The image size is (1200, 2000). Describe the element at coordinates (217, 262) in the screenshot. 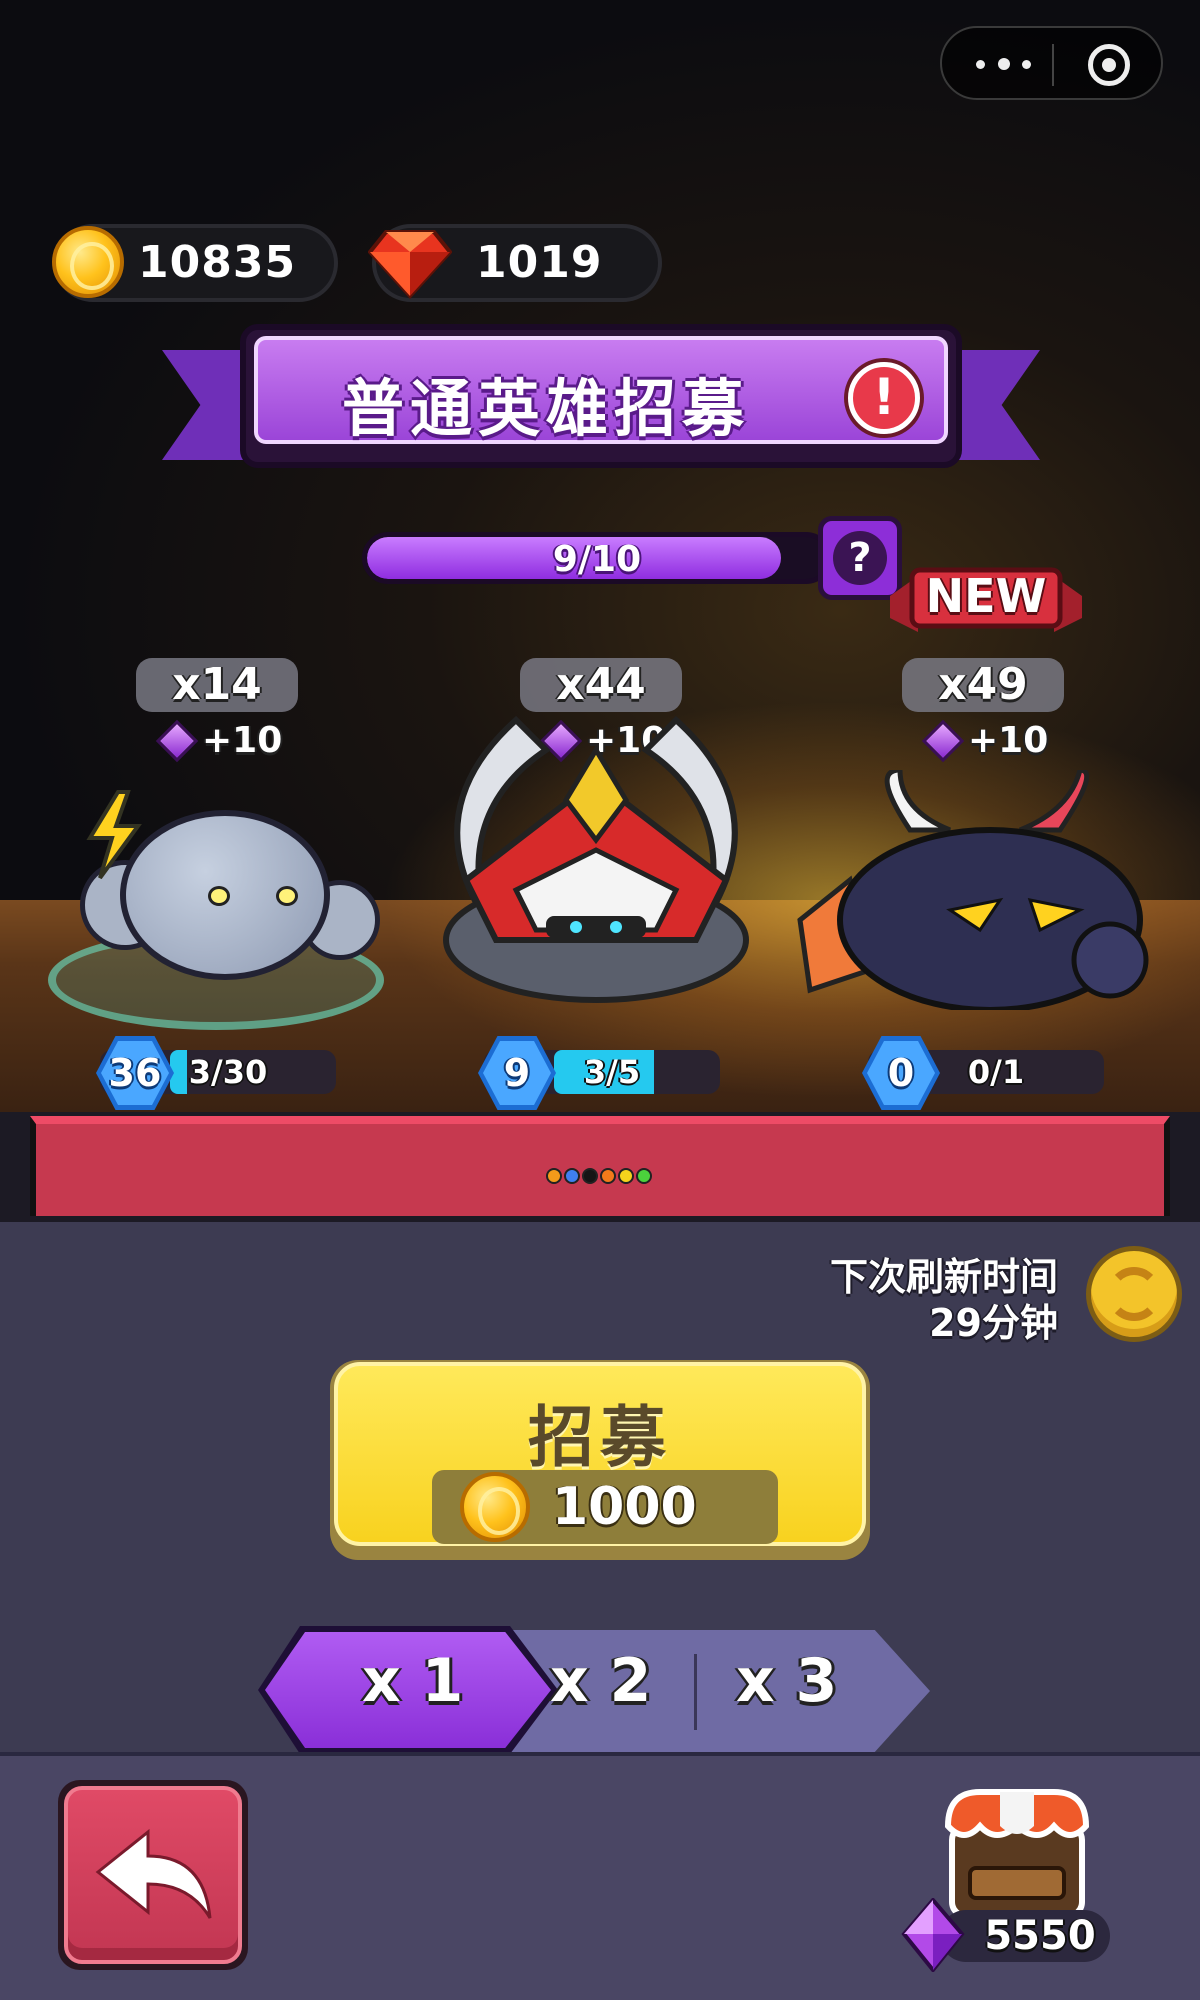

I see `coin-count: 10835` at that location.